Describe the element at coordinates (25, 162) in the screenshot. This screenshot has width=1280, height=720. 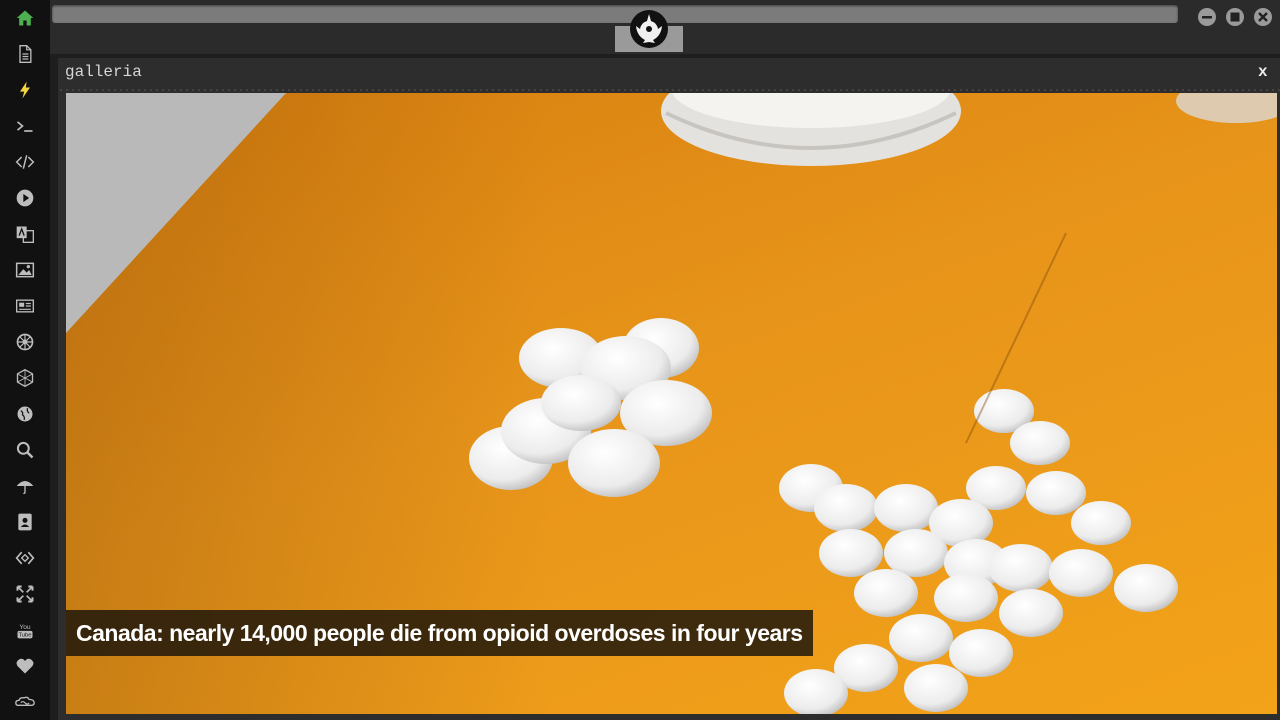
I see `code-icon` at that location.